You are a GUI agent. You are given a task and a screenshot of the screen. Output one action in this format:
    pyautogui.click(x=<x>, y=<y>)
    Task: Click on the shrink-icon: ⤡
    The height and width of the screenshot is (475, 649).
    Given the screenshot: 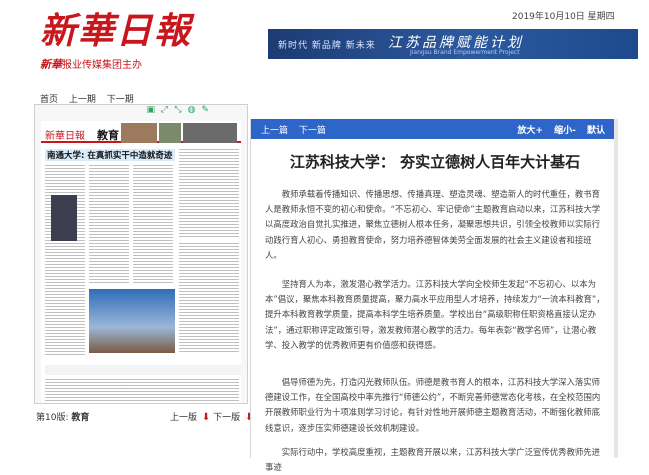 What is the action you would take?
    pyautogui.click(x=178, y=111)
    